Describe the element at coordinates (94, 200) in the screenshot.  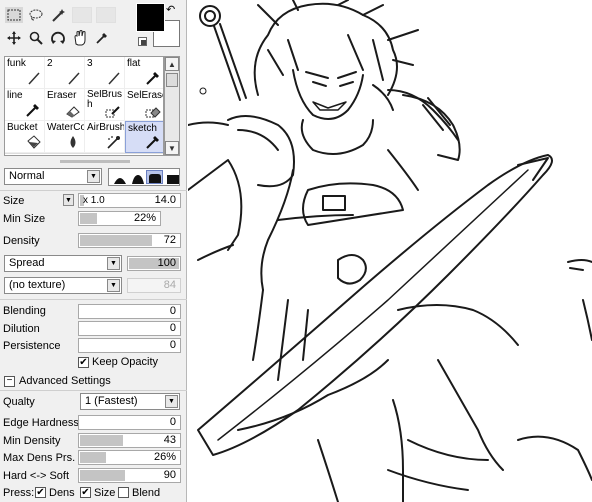
I see `size-multiplier: x 1.0` at that location.